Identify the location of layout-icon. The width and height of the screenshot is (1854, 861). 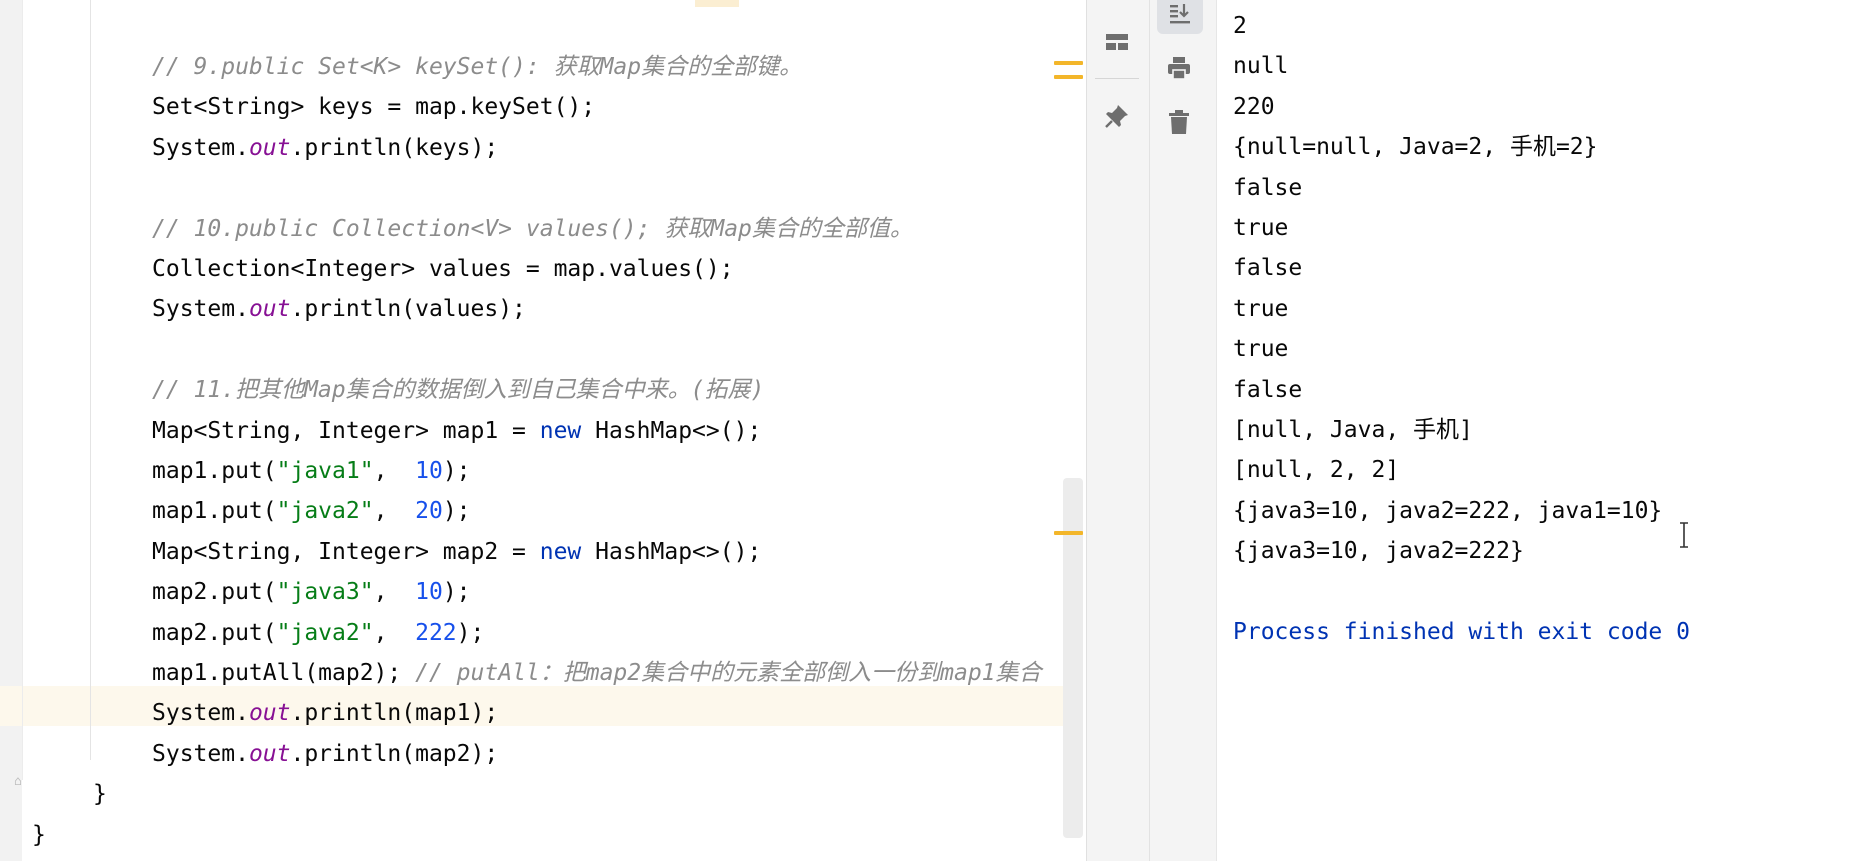
(1117, 42).